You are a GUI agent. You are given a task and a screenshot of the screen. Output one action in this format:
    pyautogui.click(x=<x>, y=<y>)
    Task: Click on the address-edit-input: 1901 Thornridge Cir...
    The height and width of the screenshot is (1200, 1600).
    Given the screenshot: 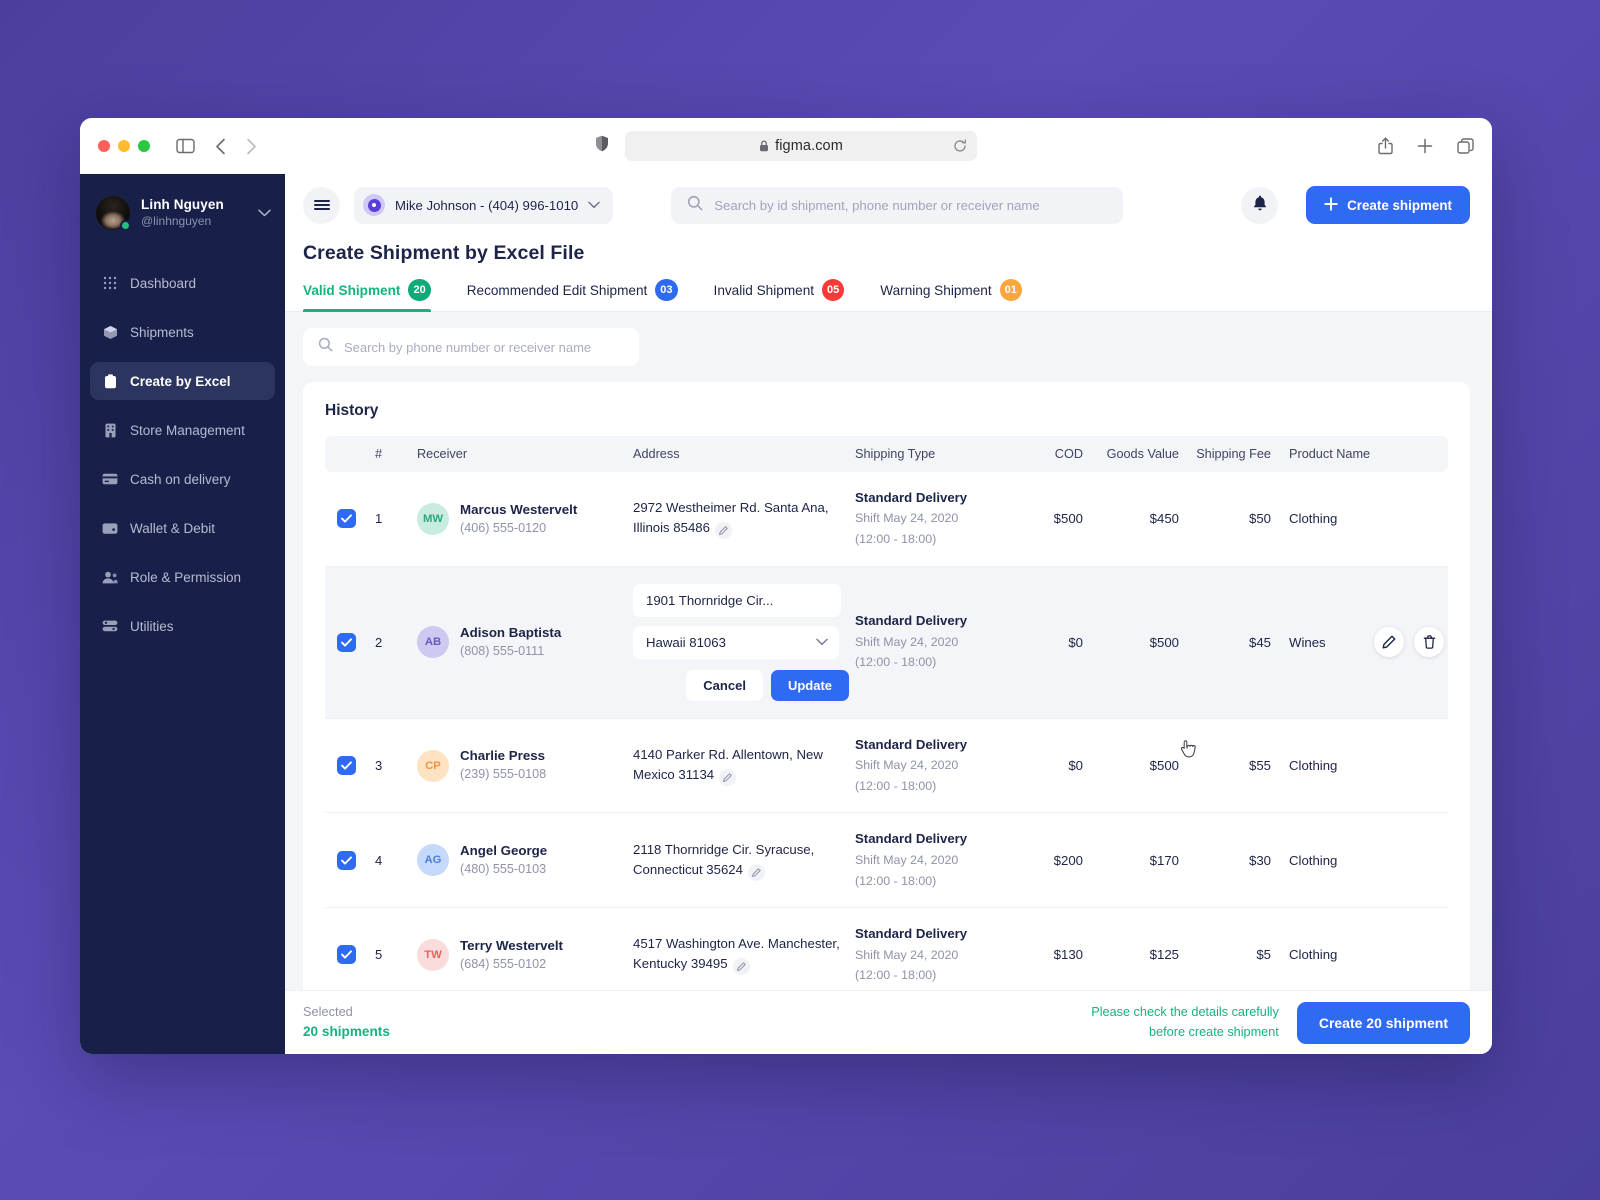 What is the action you would take?
    pyautogui.click(x=737, y=600)
    